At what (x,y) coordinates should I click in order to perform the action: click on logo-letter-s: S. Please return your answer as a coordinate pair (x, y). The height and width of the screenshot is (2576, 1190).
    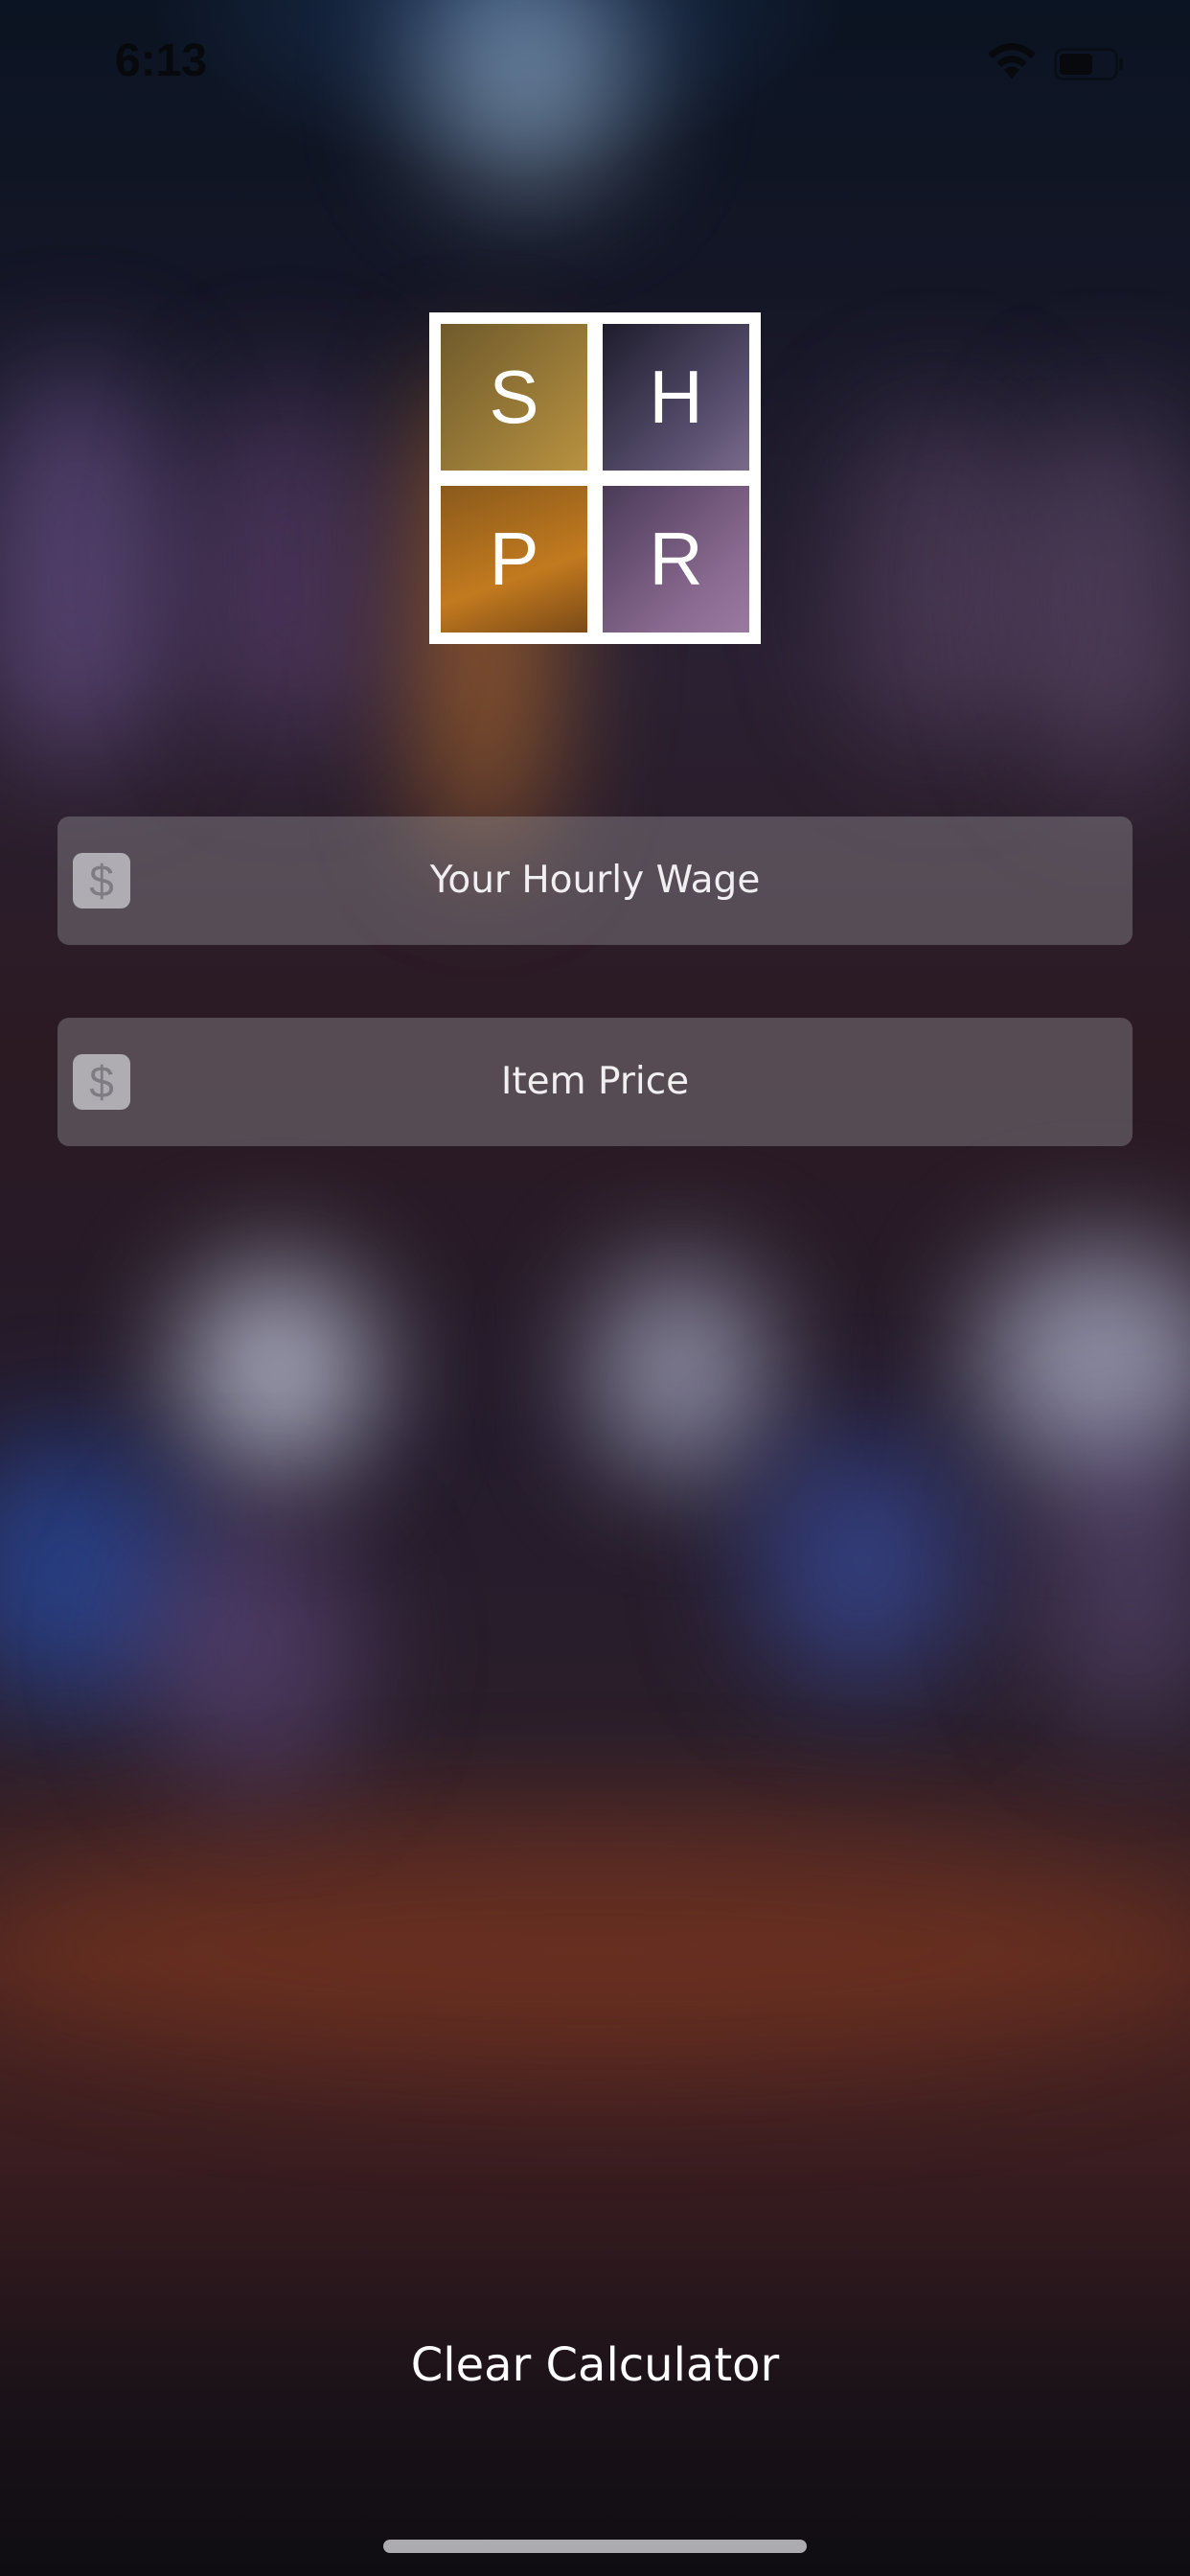
    Looking at the image, I should click on (514, 397).